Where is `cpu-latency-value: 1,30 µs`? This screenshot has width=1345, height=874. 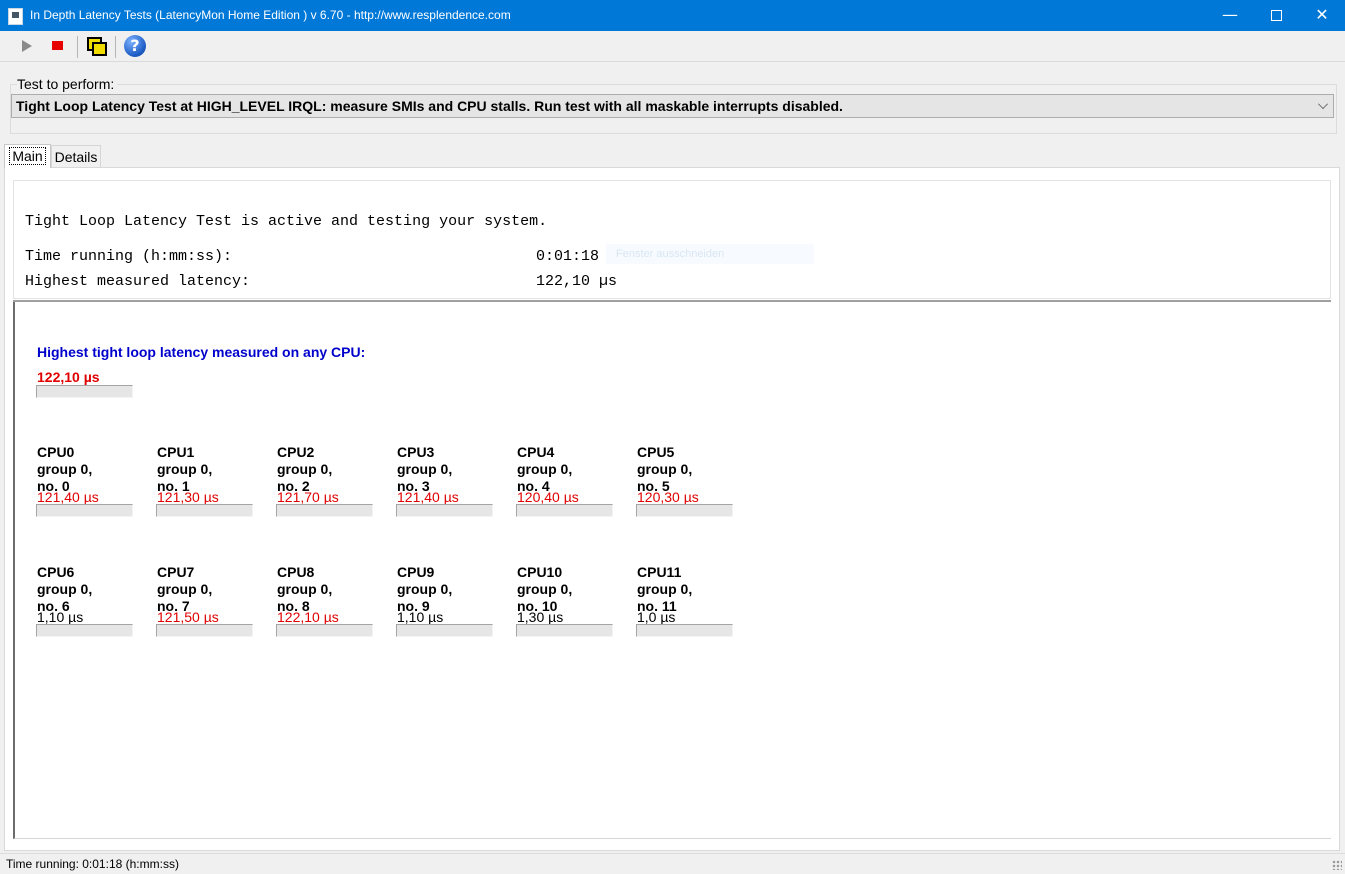
cpu-latency-value: 1,30 µs is located at coordinates (540, 617).